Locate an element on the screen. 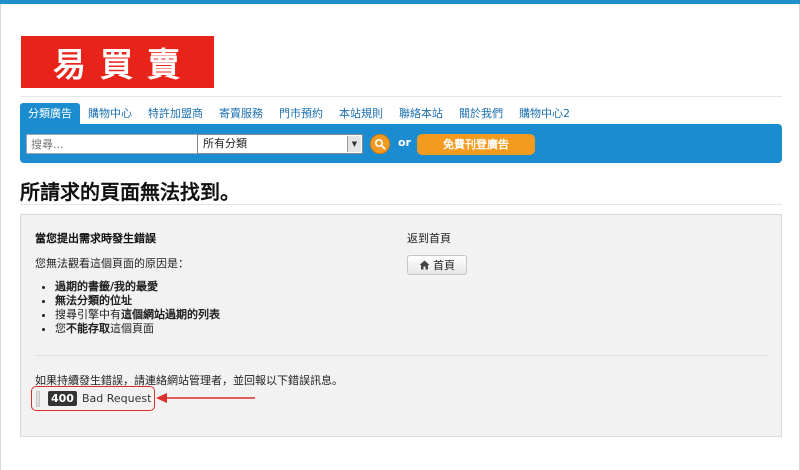  error-heading: 當您提出需求時發生錯誤 is located at coordinates (95, 238).